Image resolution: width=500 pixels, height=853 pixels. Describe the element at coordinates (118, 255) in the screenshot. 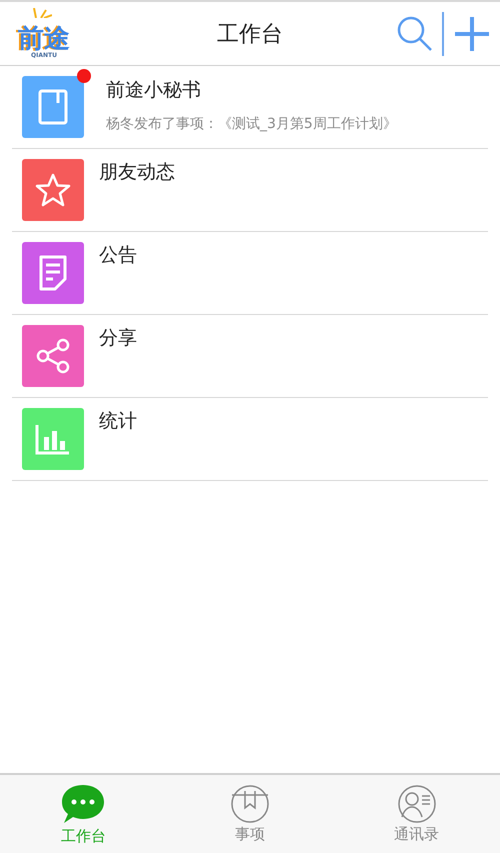

I see `item-title: 公告` at that location.